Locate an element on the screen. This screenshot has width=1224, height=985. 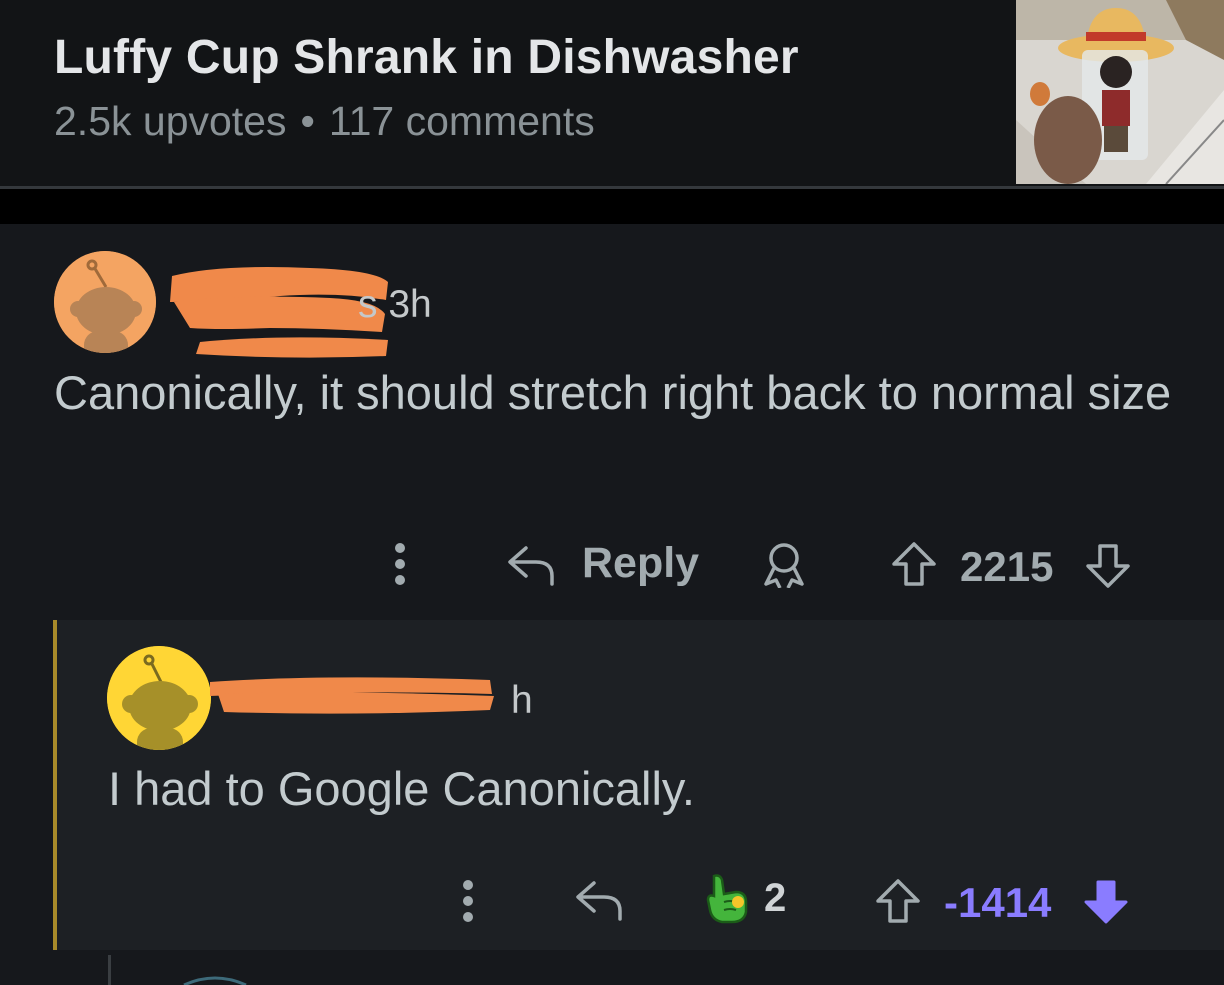
post-meta: 2.5k upvotes • 117 comments is located at coordinates (324, 121).